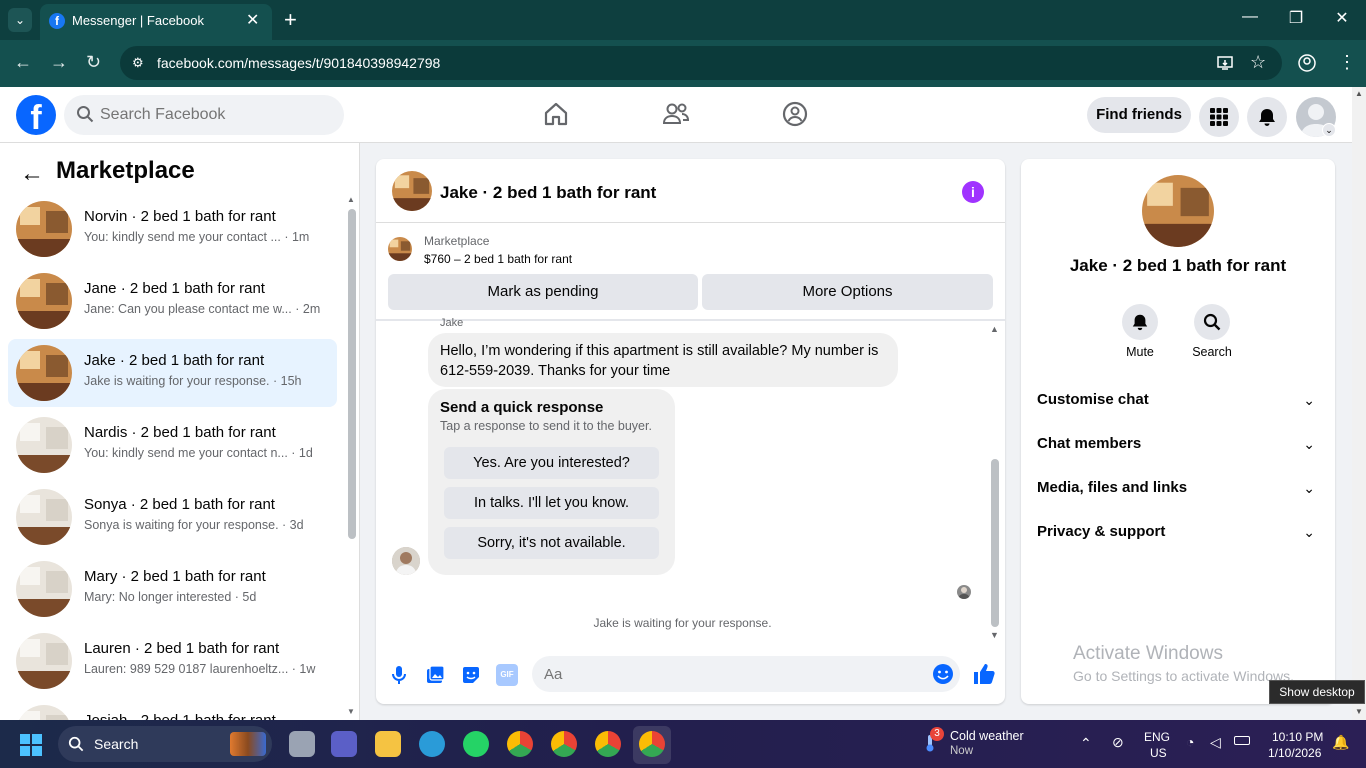 The width and height of the screenshot is (1366, 768). What do you see at coordinates (795, 114) in the screenshot?
I see `groups-icon` at bounding box center [795, 114].